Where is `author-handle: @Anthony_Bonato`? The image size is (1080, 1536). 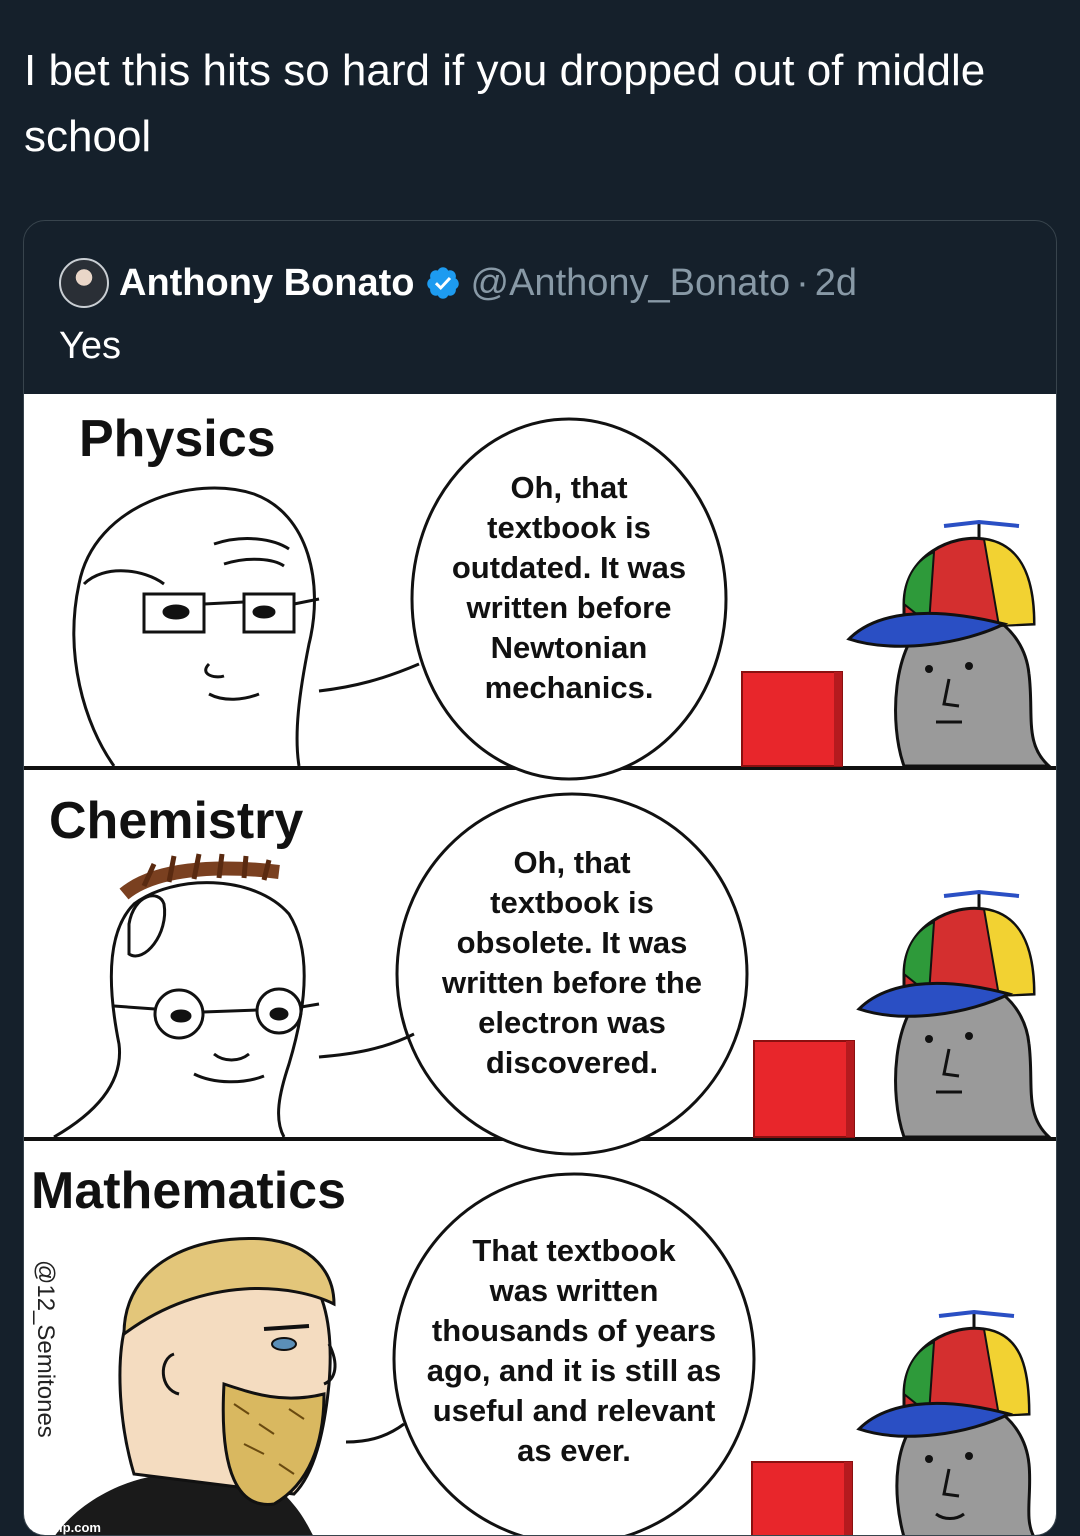
author-handle: @Anthony_Bonato is located at coordinates (631, 283).